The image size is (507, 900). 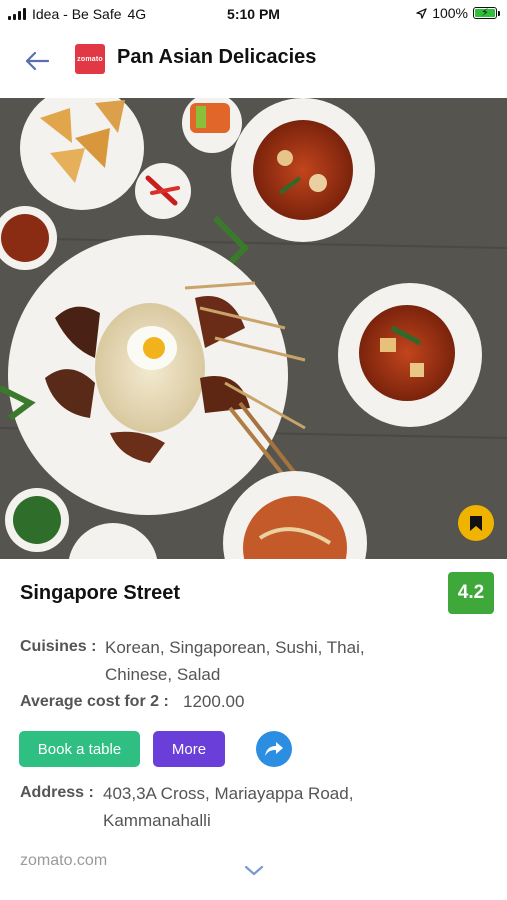 I want to click on bookmark-button, so click(x=476, y=523).